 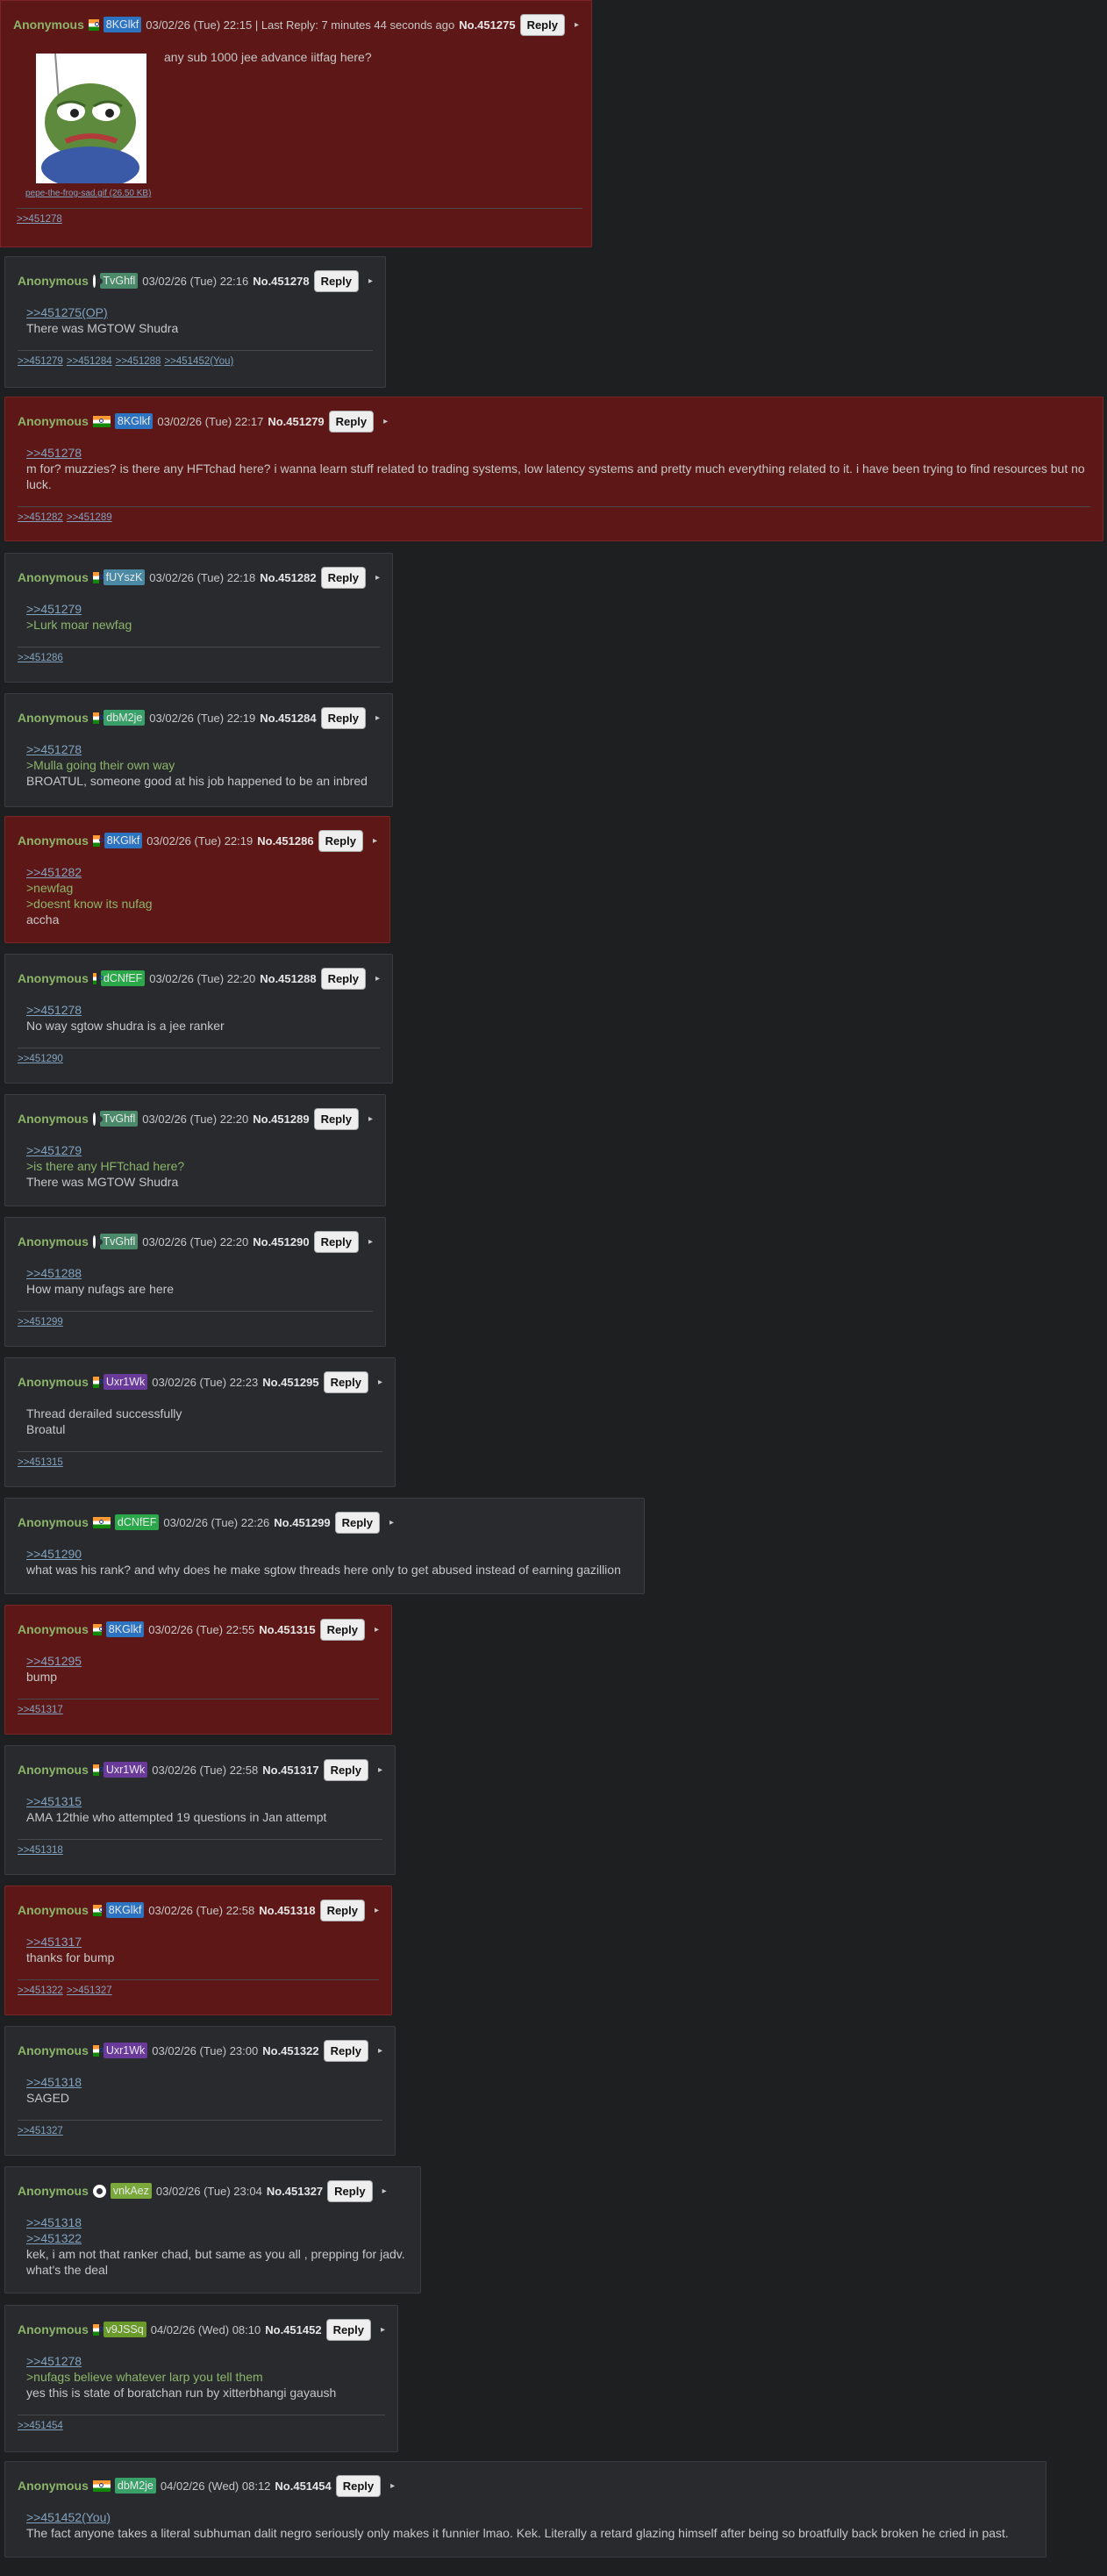 What do you see at coordinates (302, 1522) in the screenshot?
I see `post-number: No.451299` at bounding box center [302, 1522].